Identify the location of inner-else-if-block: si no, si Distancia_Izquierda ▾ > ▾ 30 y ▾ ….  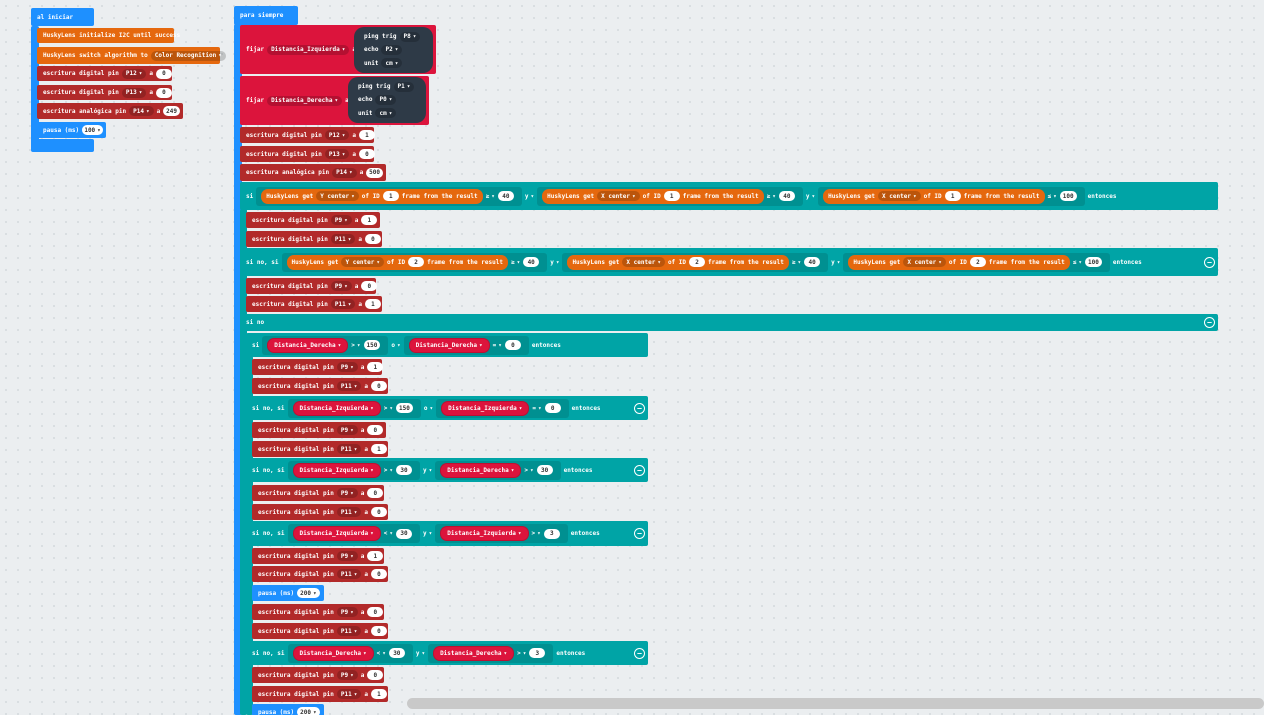
(447, 470).